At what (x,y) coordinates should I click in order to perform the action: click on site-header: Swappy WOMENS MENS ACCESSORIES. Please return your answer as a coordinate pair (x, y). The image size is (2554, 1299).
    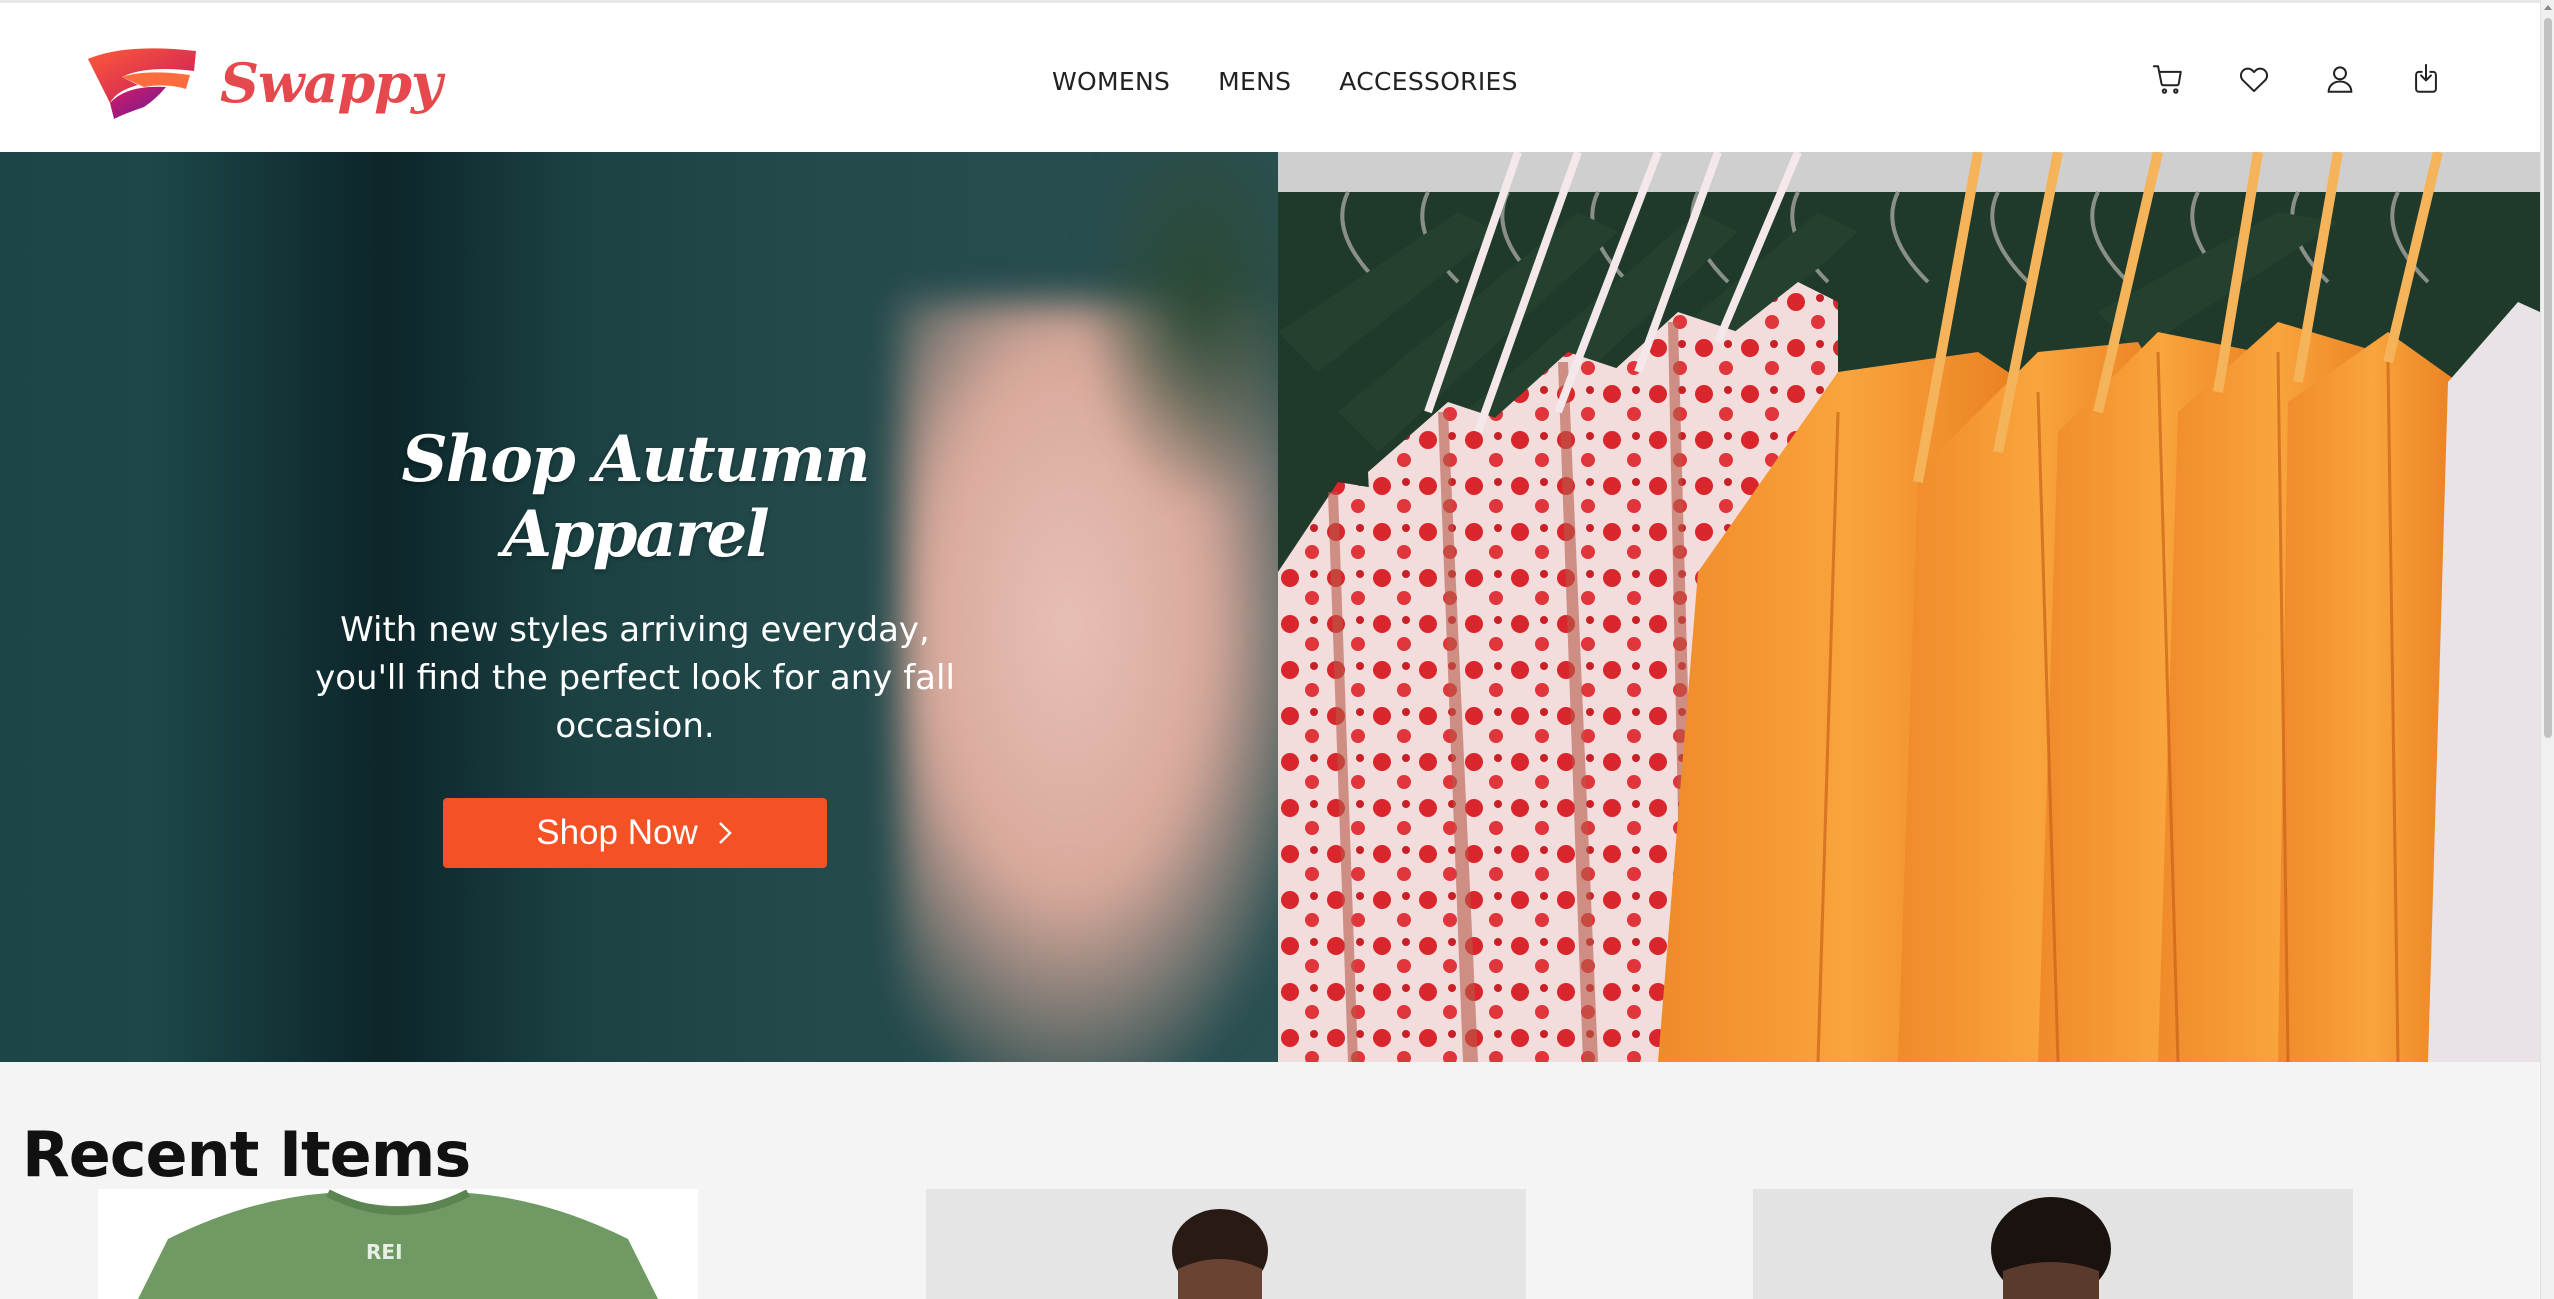
    Looking at the image, I should click on (1270, 76).